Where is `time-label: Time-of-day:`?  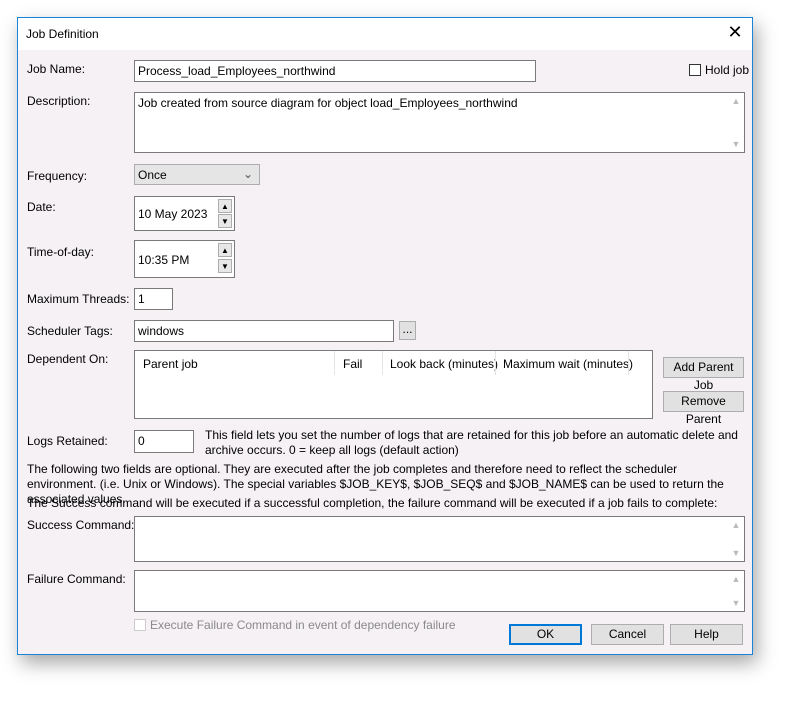 time-label: Time-of-day: is located at coordinates (60, 252).